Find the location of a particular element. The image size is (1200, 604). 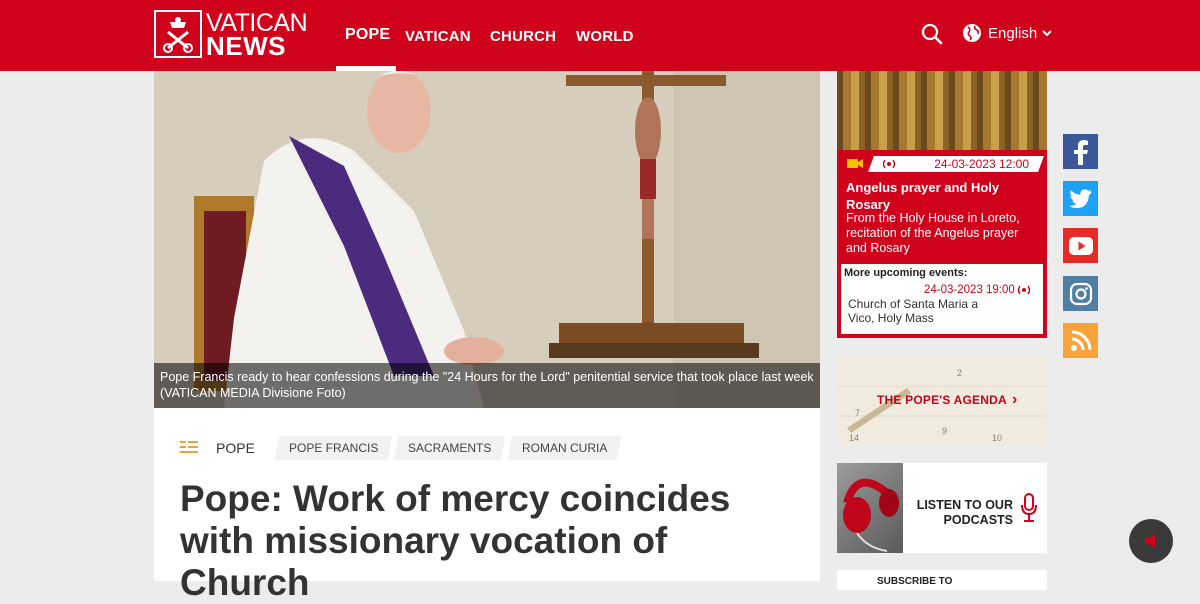

popes-agenda-banner: 7 14 9 10 2 THE POPE'S AGENDA › is located at coordinates (942, 401).